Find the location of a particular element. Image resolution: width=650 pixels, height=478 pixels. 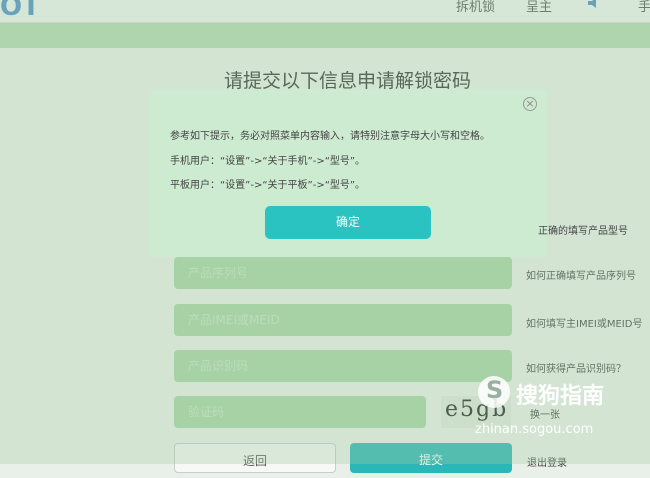

model-help-link: 正确的填写产品型号 is located at coordinates (583, 229).